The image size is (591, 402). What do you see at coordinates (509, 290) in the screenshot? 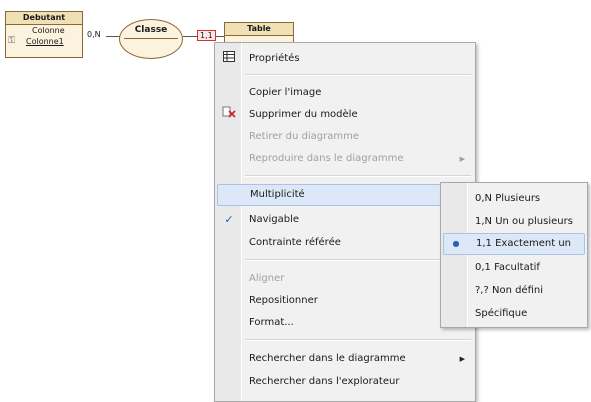
I see `submenu-item-label: ?,? Non défini` at bounding box center [509, 290].